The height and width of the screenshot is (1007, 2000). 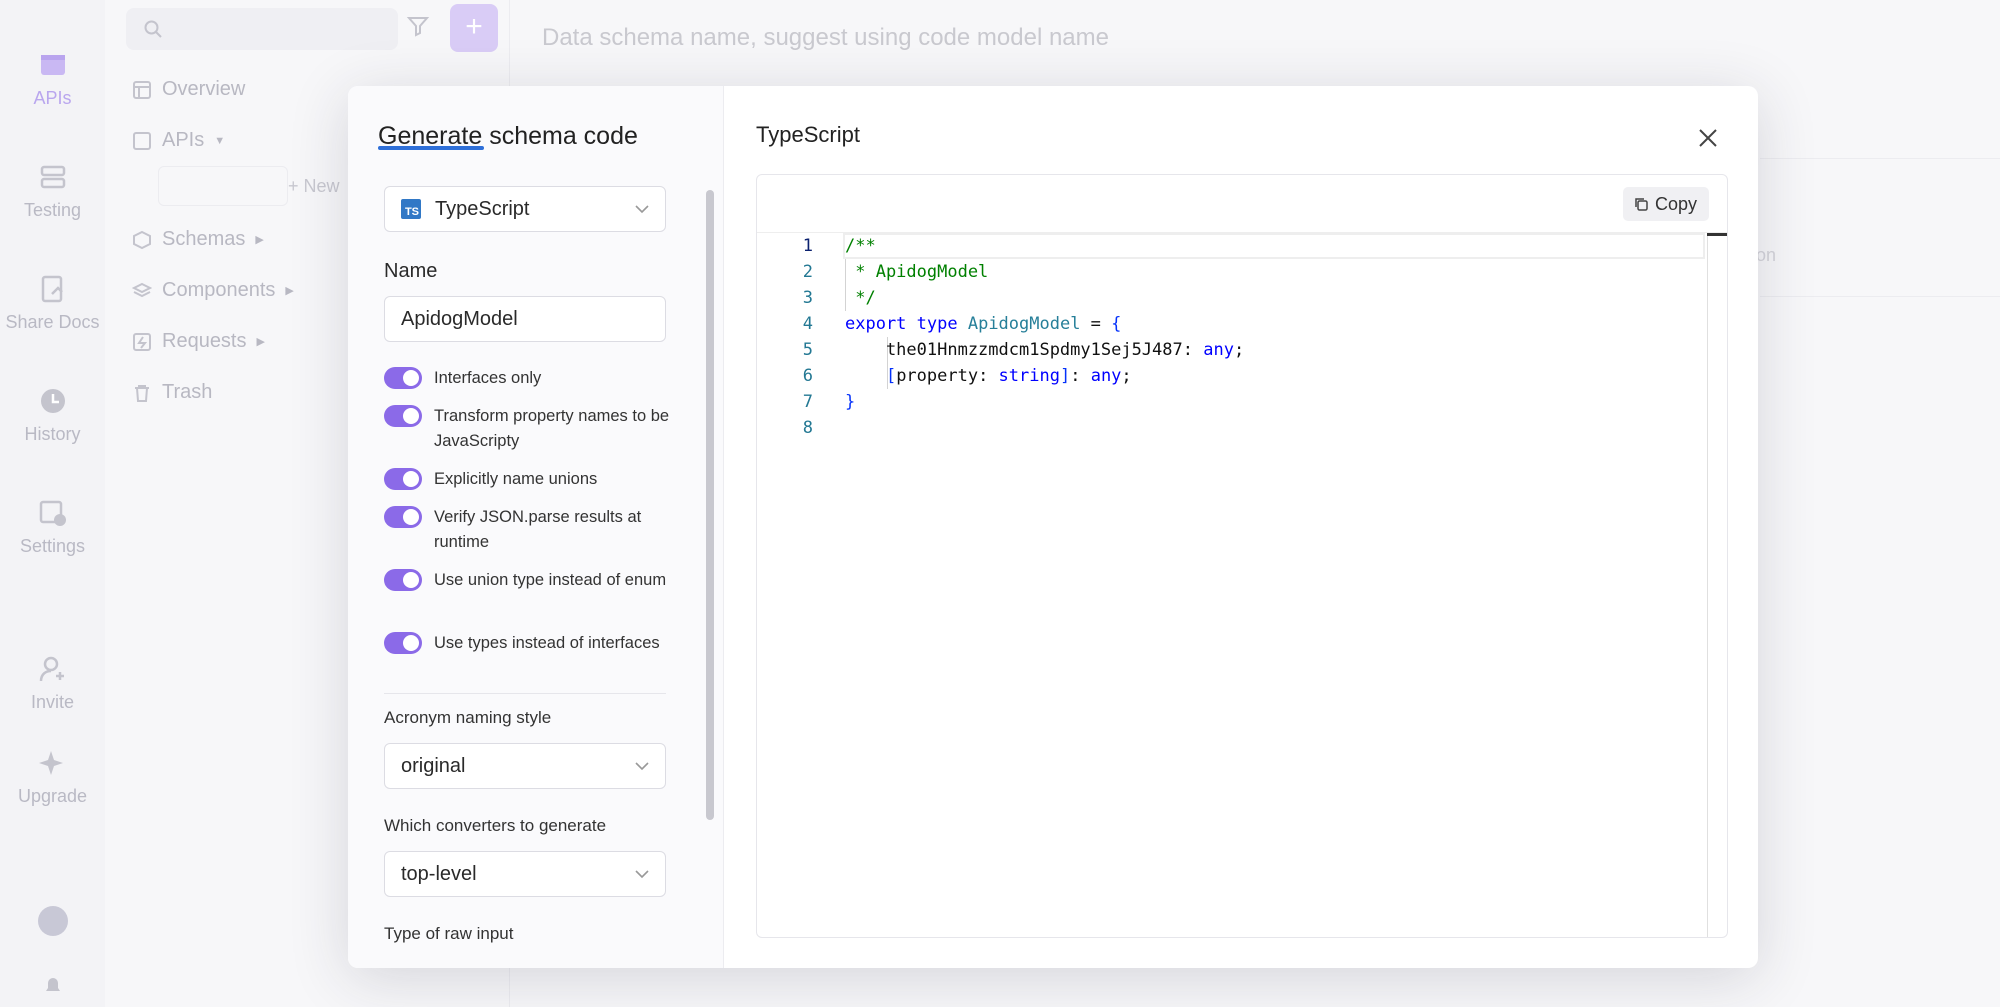 I want to click on tree-new-label: + New, so click(x=314, y=186).